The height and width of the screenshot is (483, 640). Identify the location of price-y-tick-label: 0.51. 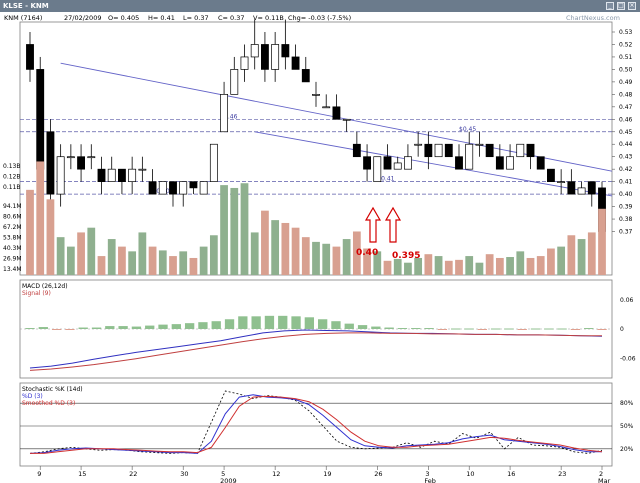
(626, 57).